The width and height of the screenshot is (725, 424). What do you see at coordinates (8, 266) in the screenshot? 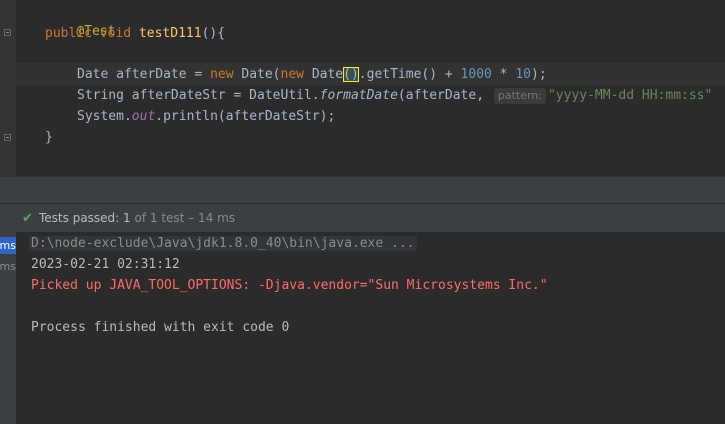
I see `test-tree-item: ms` at bounding box center [8, 266].